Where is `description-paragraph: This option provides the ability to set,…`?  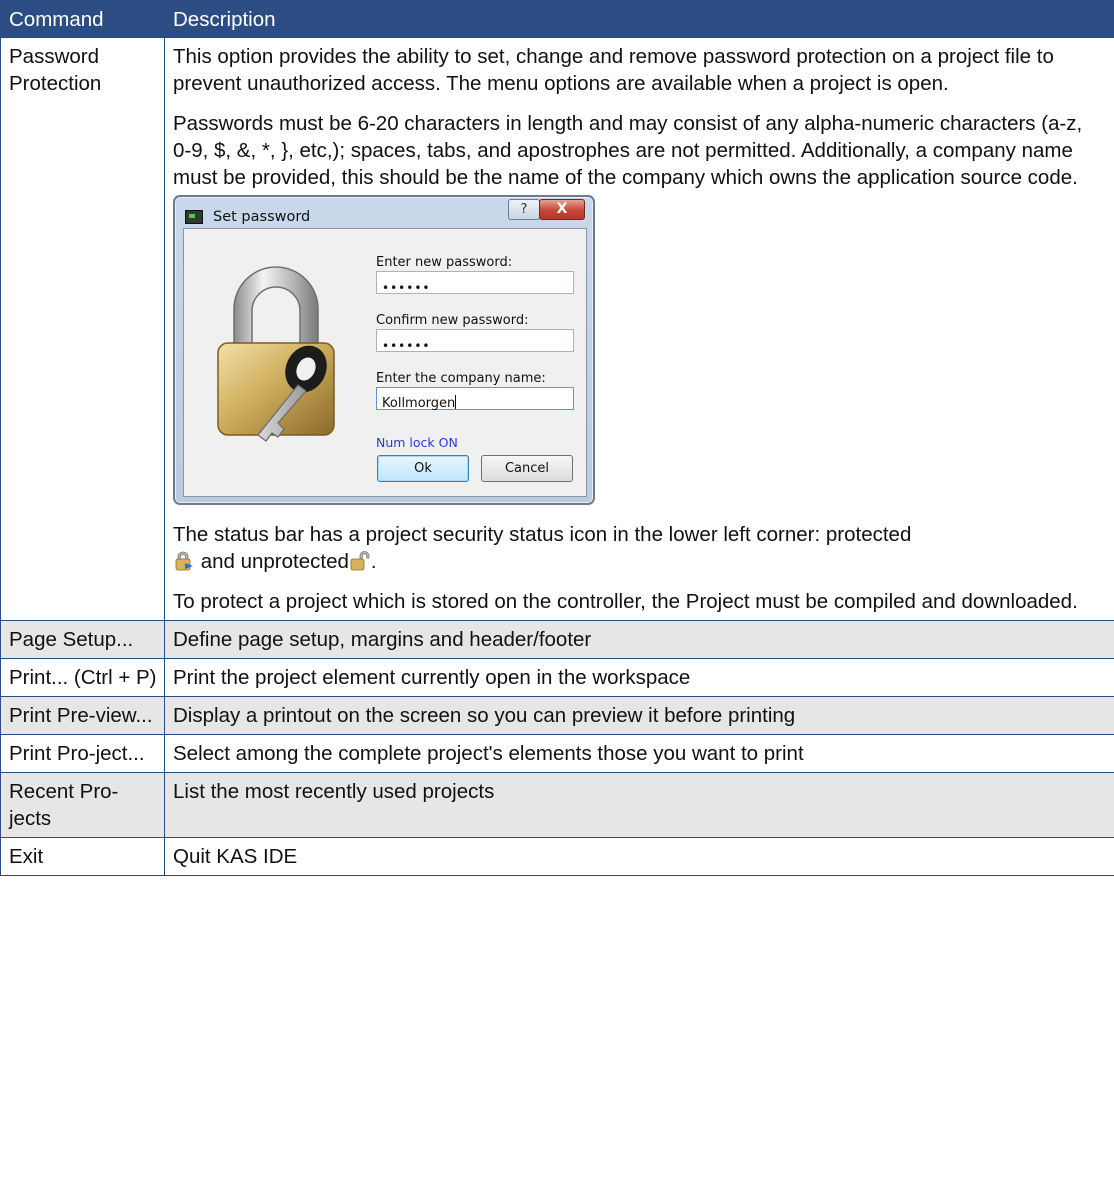
description-paragraph: This option provides the ability to set,… is located at coordinates (613, 70).